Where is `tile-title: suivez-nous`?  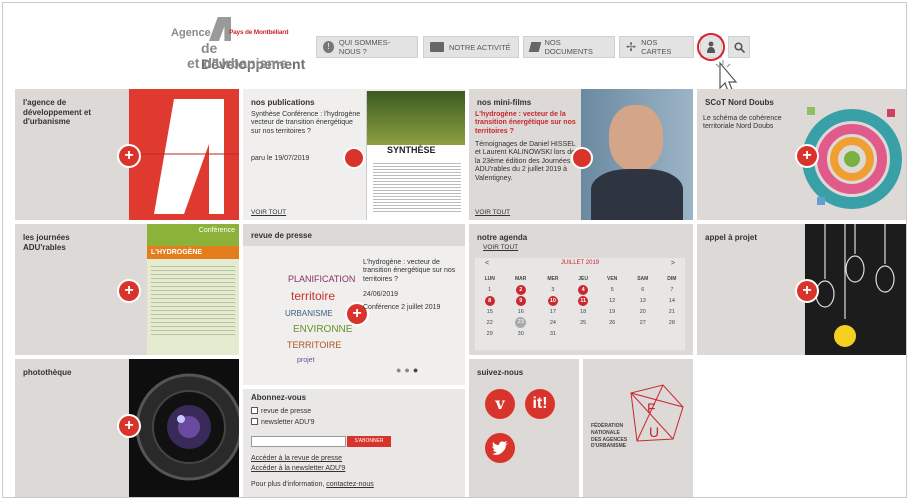 tile-title: suivez-nous is located at coordinates (500, 372).